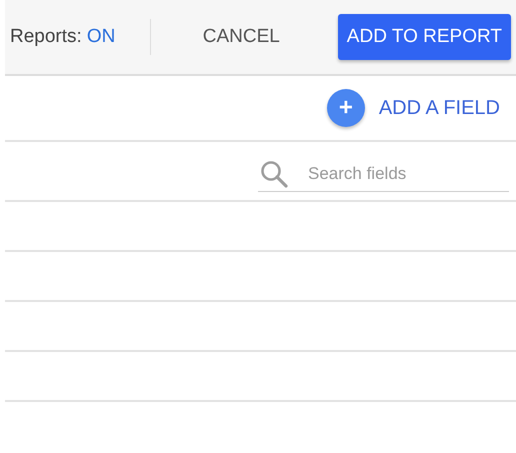 The height and width of the screenshot is (453, 516). Describe the element at coordinates (46, 37) in the screenshot. I see `reports-label: Reports:` at that location.